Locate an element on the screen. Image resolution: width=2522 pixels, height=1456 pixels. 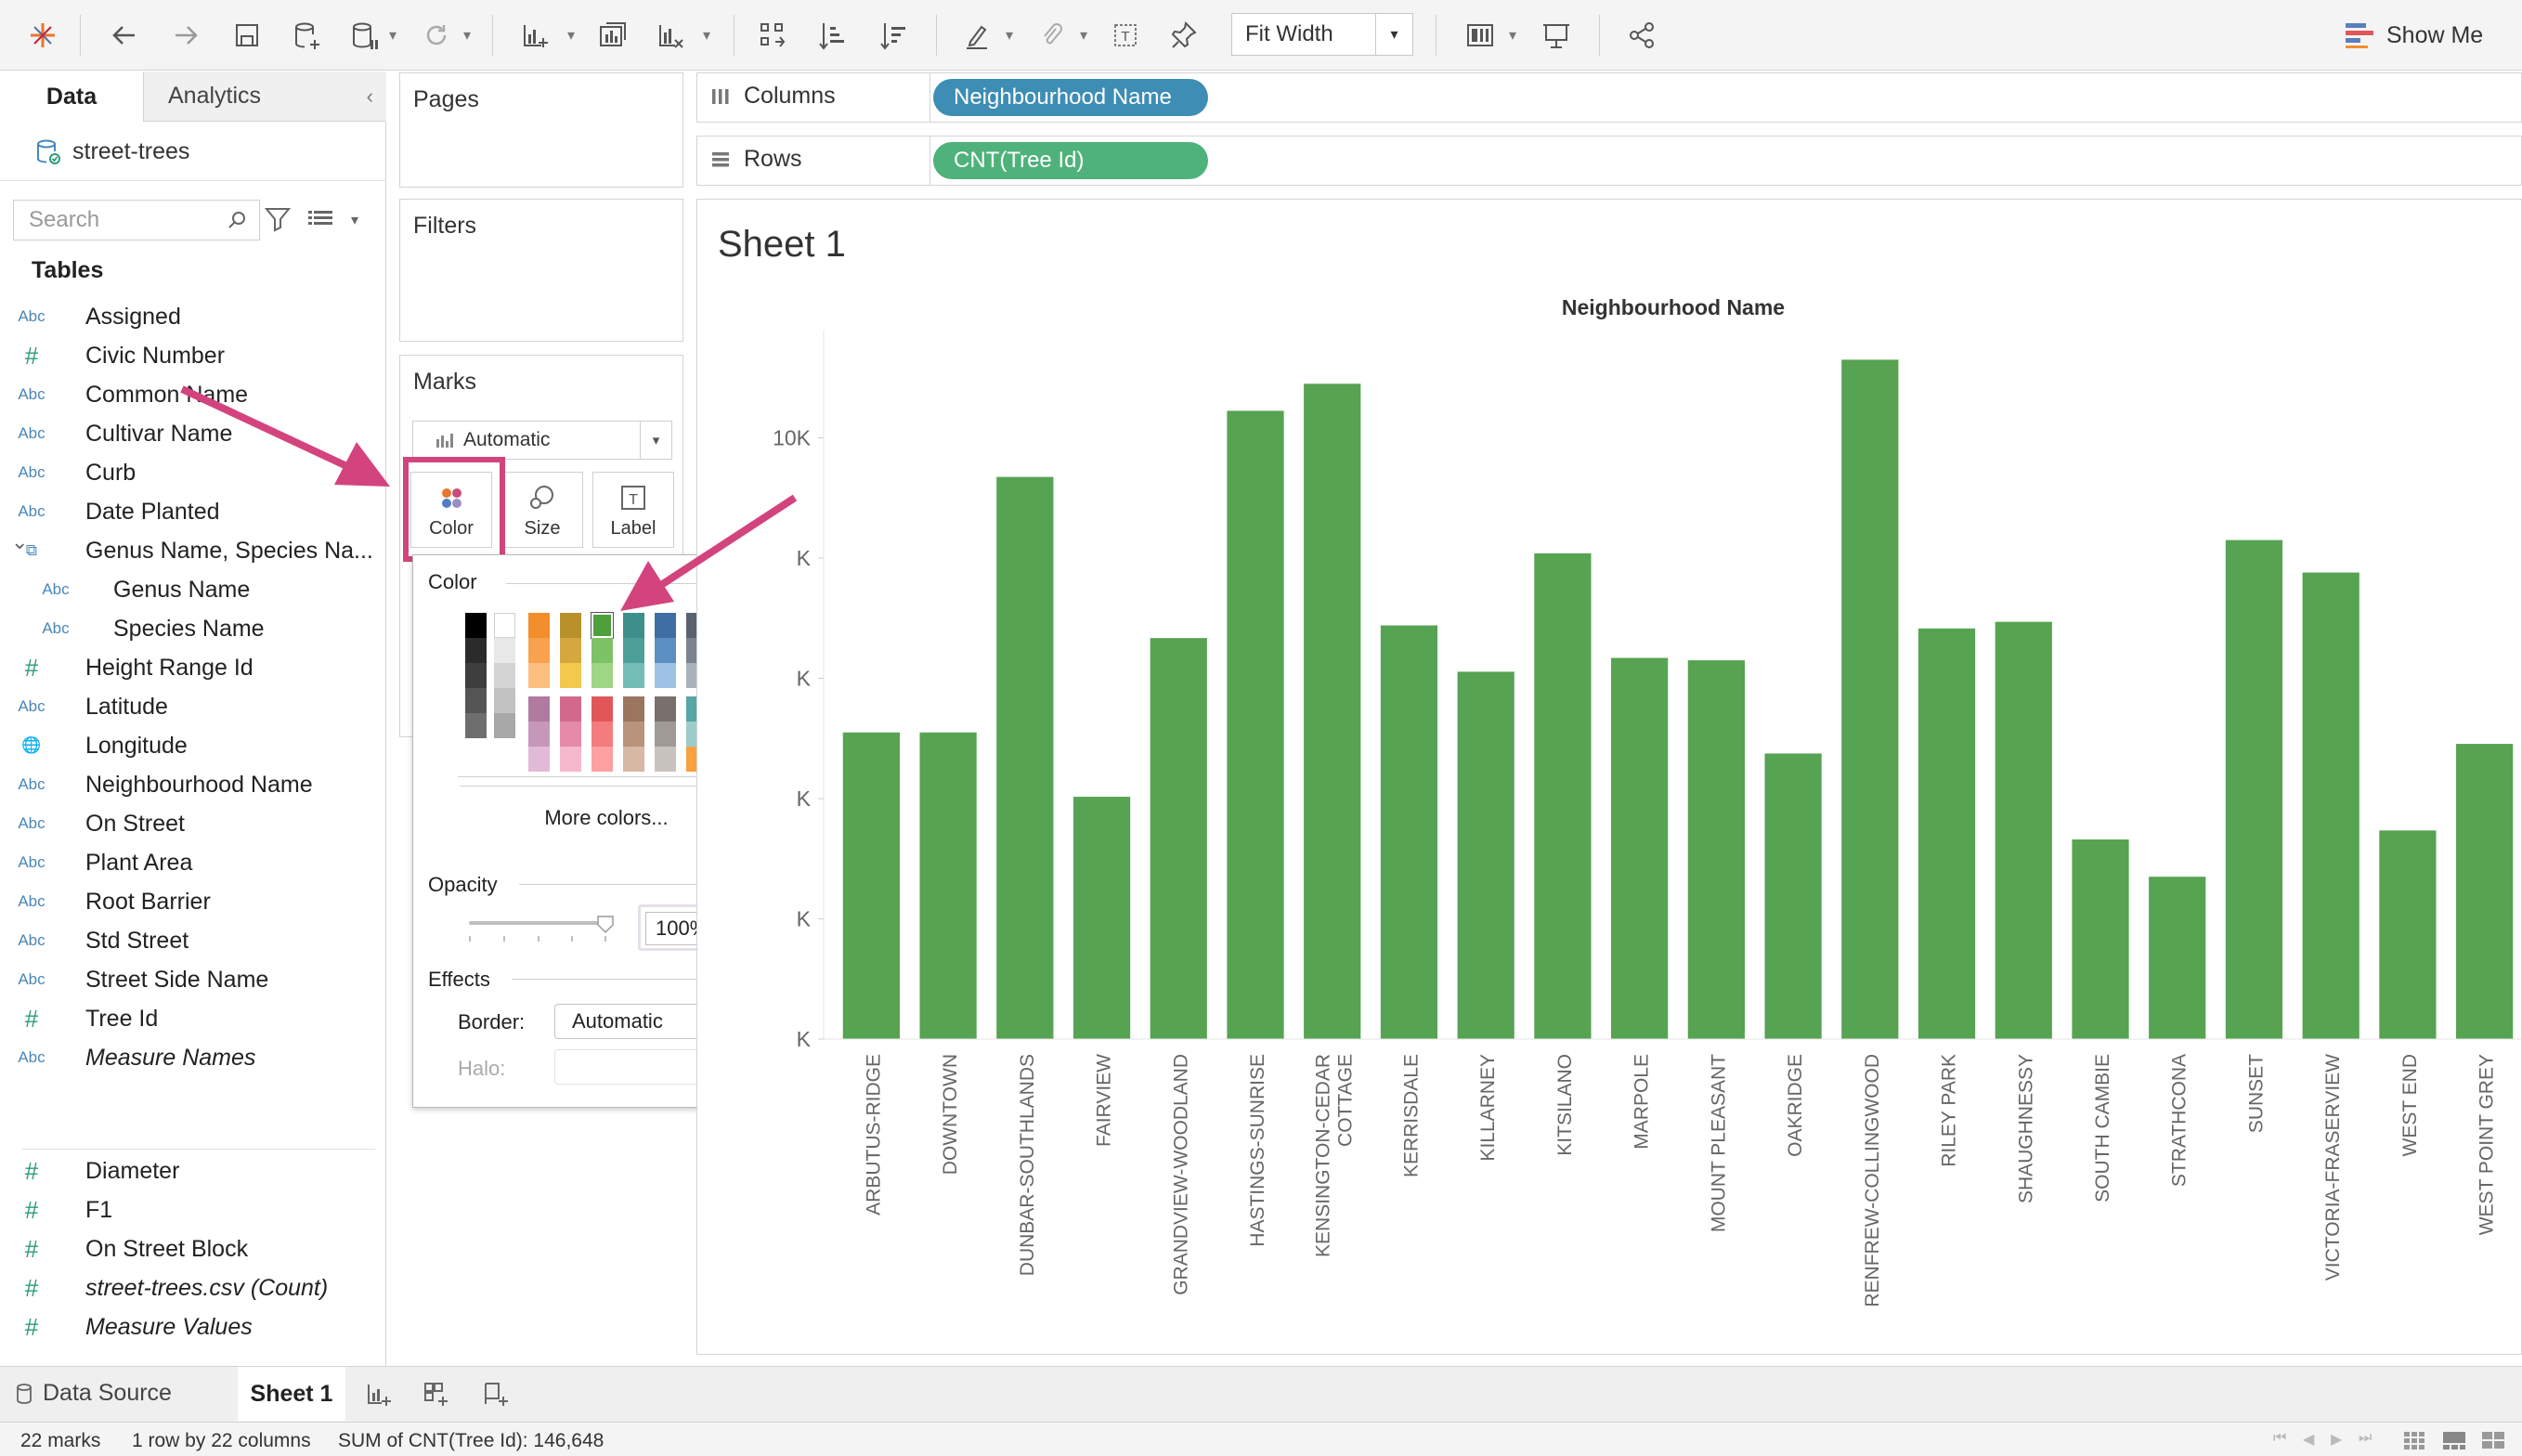
filter-icon is located at coordinates (278, 219).